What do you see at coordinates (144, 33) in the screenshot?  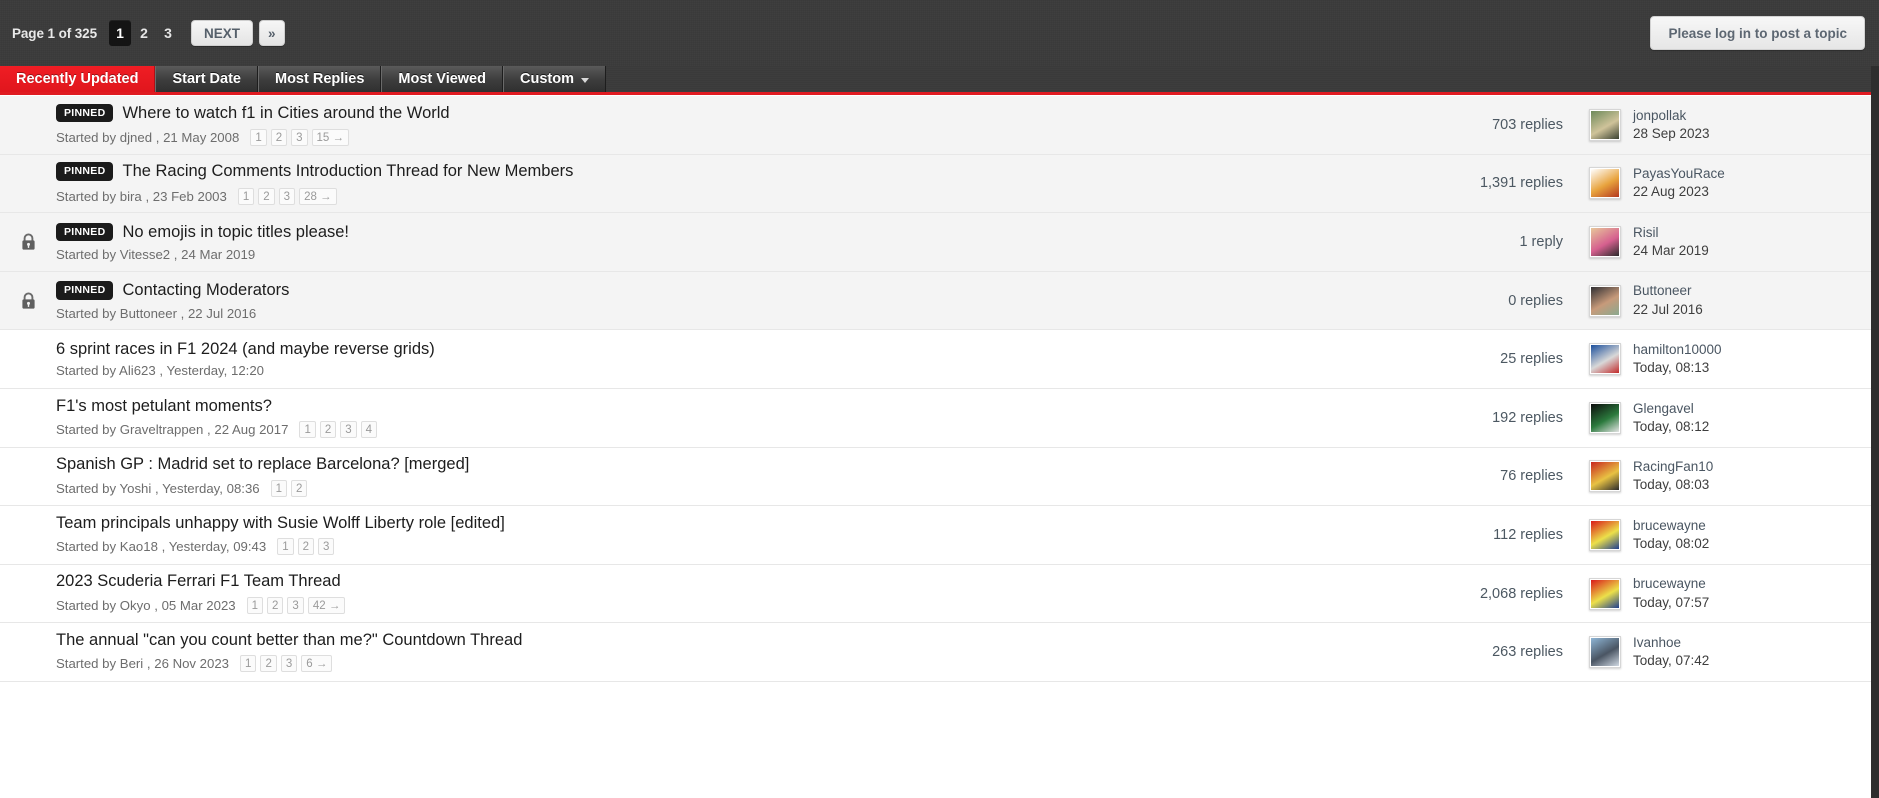 I see `page-number-2: 2` at bounding box center [144, 33].